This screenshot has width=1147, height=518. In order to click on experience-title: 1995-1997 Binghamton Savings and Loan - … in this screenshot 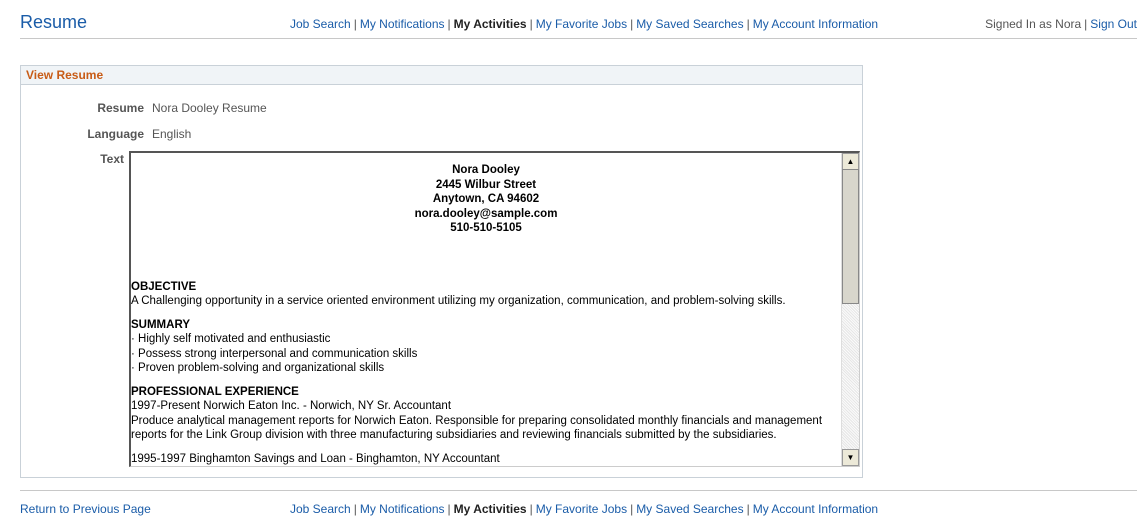, I will do `click(315, 458)`.